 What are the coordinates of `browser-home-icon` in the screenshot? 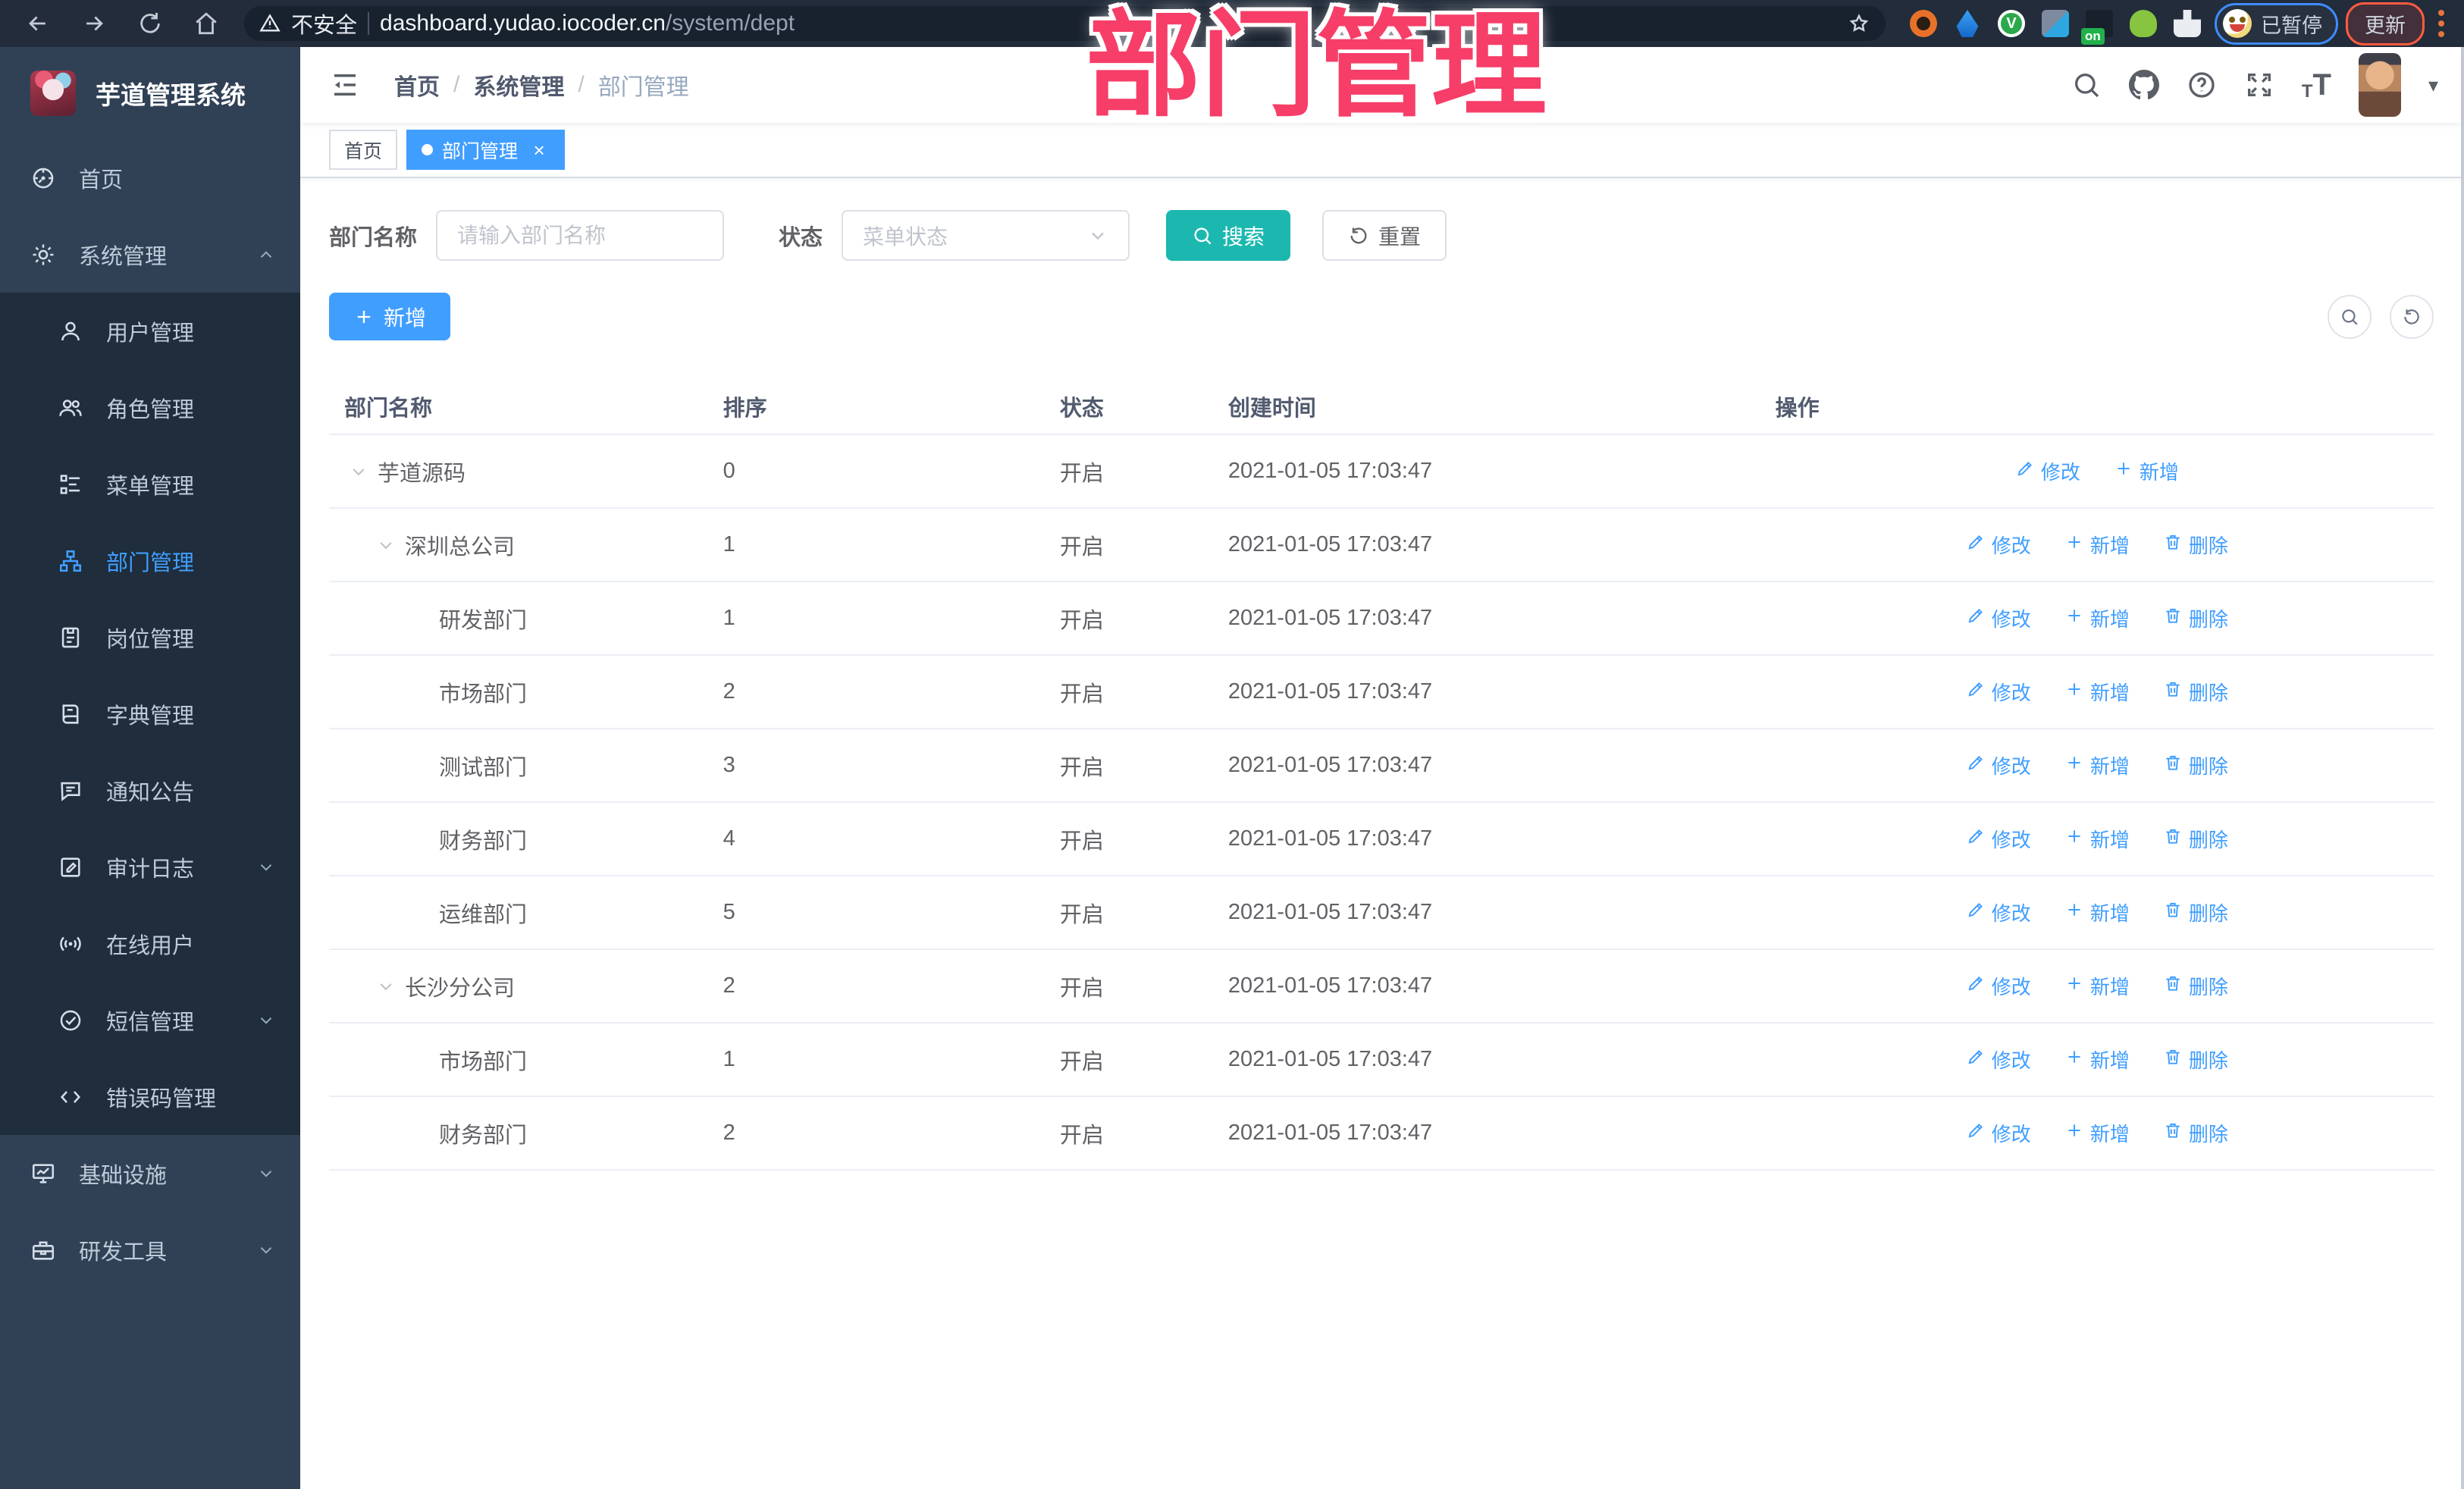 It's located at (206, 23).